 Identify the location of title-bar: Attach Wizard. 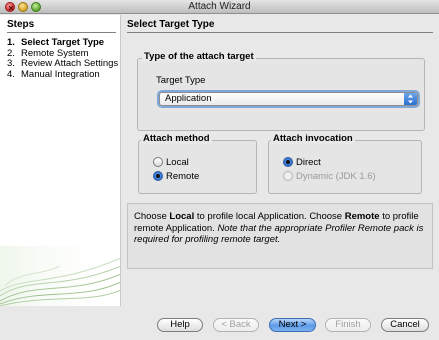
(219, 7).